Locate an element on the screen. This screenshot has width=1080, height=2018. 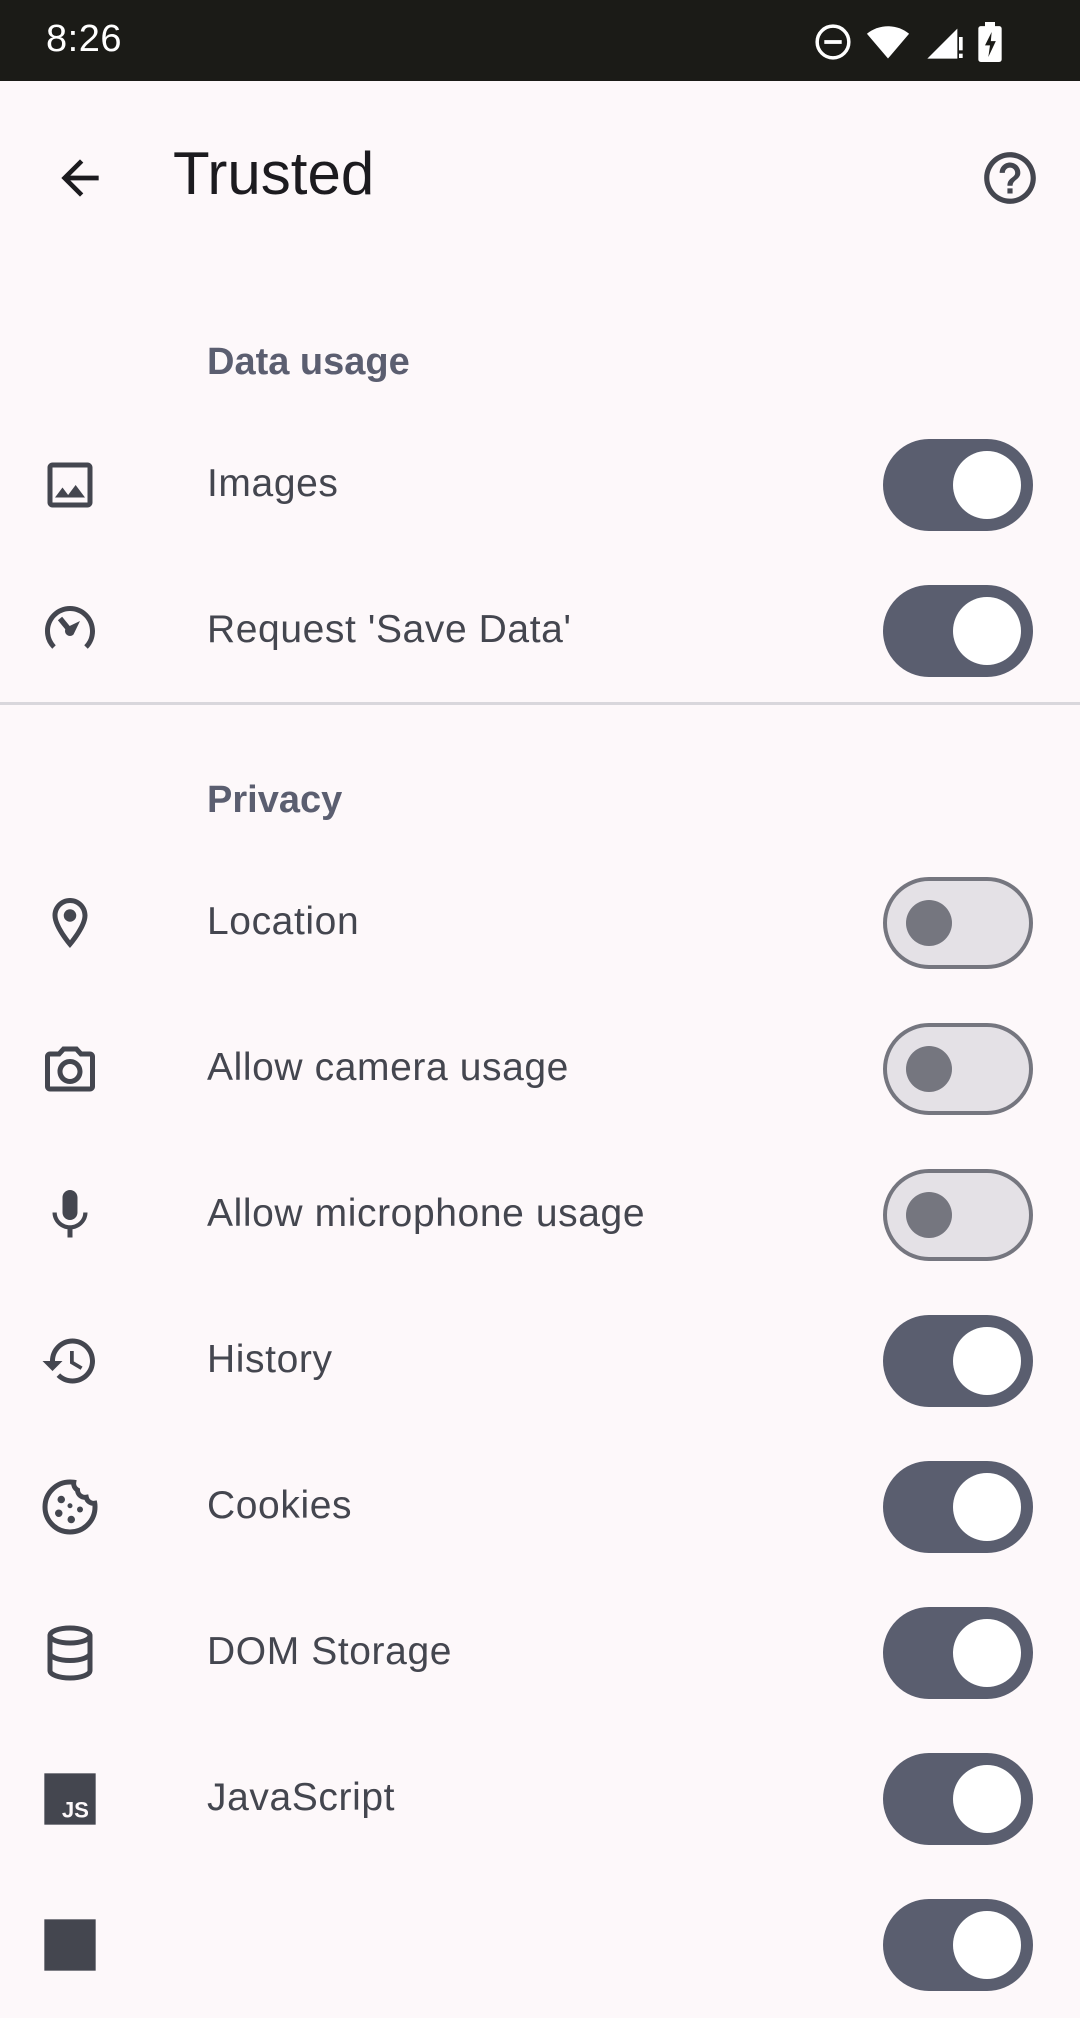
location-pin-icon is located at coordinates (70, 923).